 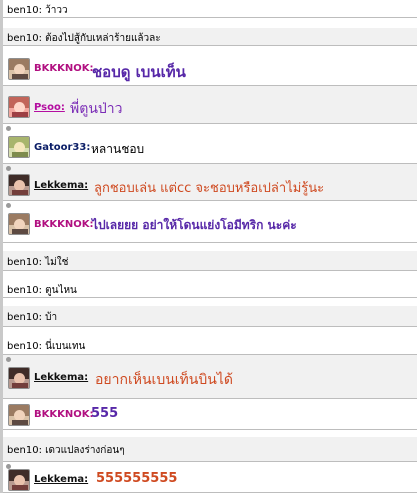 What do you see at coordinates (19, 147) in the screenshot?
I see `gatoor-avatar-icon` at bounding box center [19, 147].